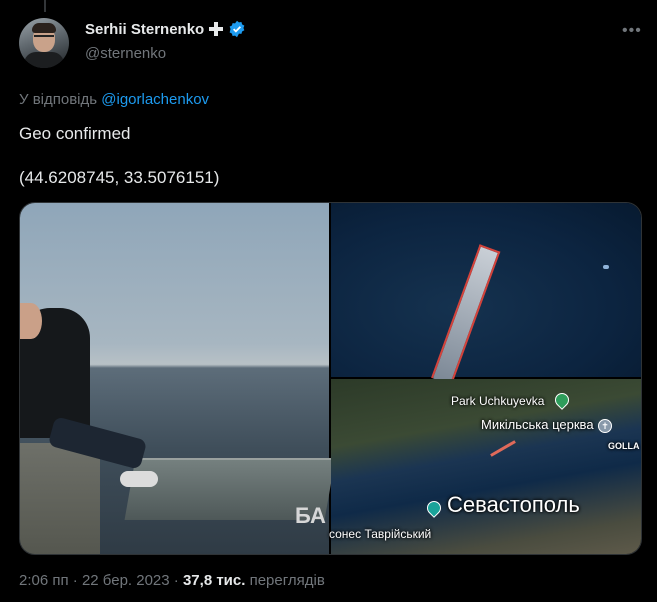 The image size is (657, 602). What do you see at coordinates (58, 99) in the screenshot?
I see `reply-prefix: У відповідь` at bounding box center [58, 99].